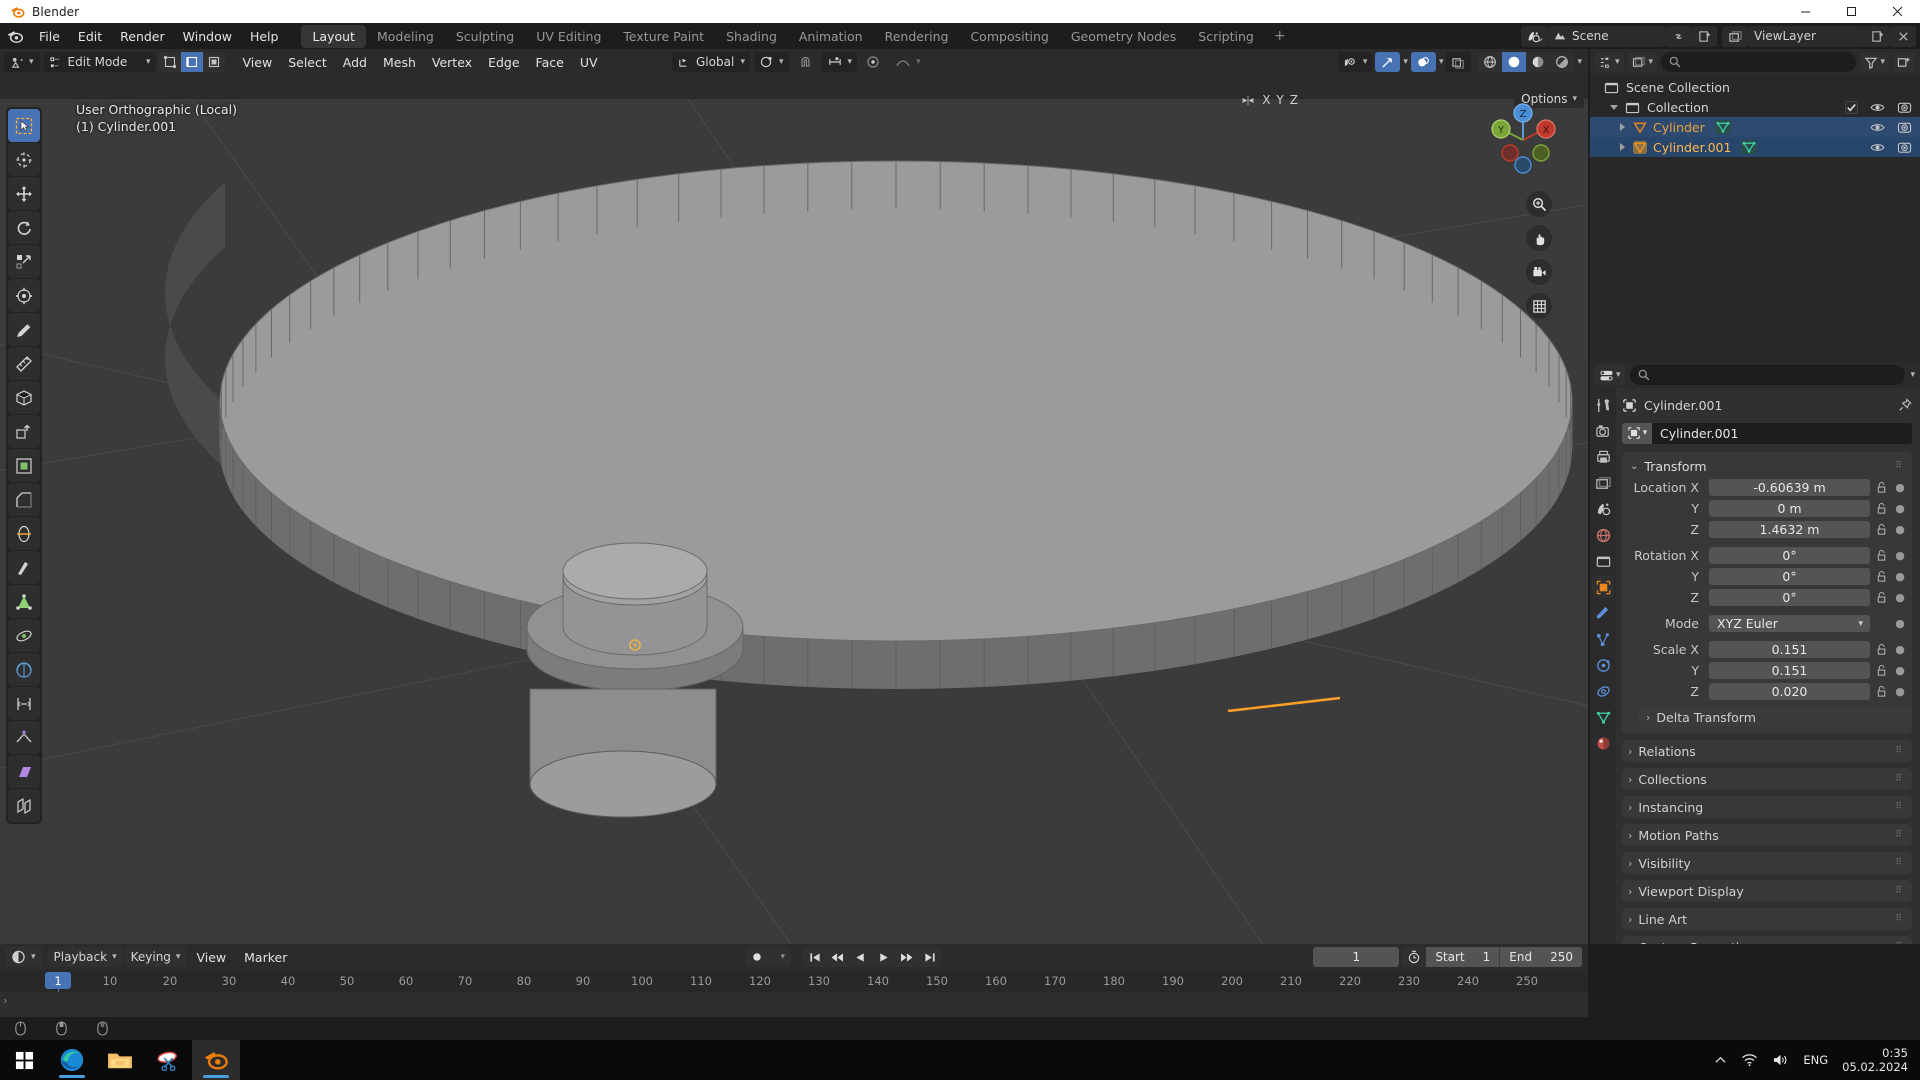  I want to click on value-rotation-x: 0°, so click(1789, 555).